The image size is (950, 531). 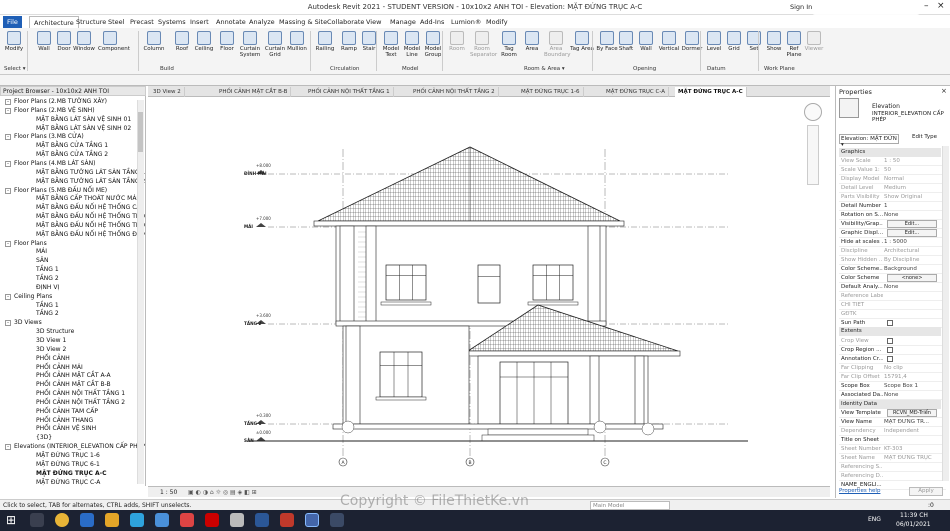 What do you see at coordinates (287, 520) in the screenshot?
I see `autocad-icon` at bounding box center [287, 520].